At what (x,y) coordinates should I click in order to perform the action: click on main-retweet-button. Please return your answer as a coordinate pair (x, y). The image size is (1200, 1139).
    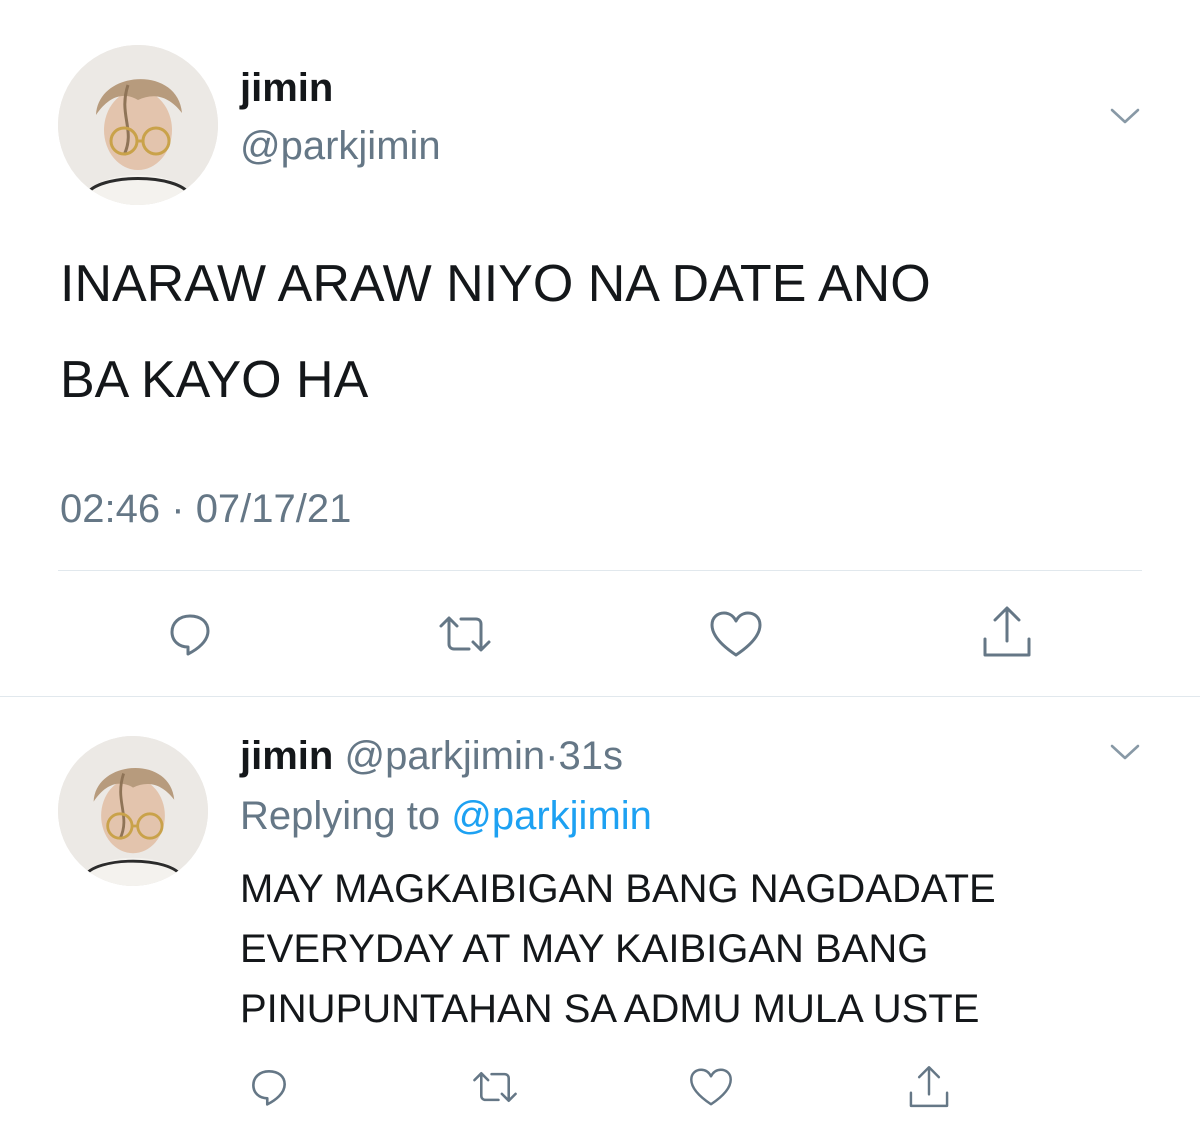
    Looking at the image, I should click on (465, 634).